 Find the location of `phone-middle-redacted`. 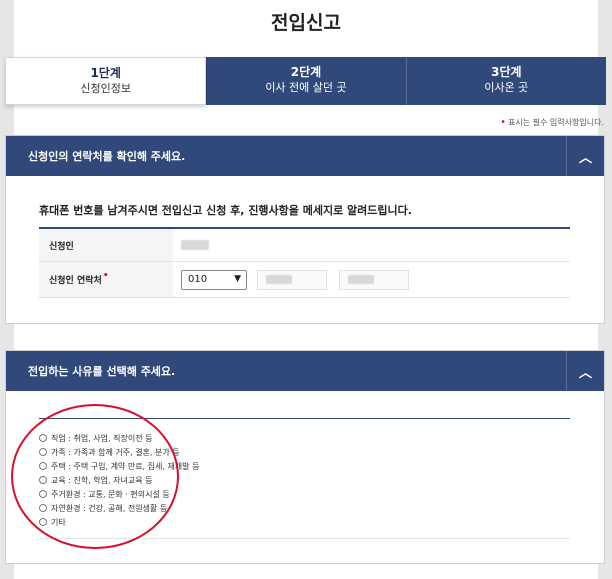

phone-middle-redacted is located at coordinates (279, 279).